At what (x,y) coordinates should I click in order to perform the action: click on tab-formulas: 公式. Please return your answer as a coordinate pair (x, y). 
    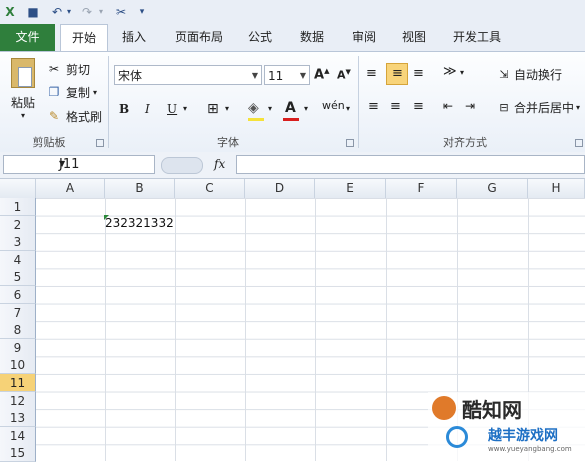
    Looking at the image, I should click on (260, 37).